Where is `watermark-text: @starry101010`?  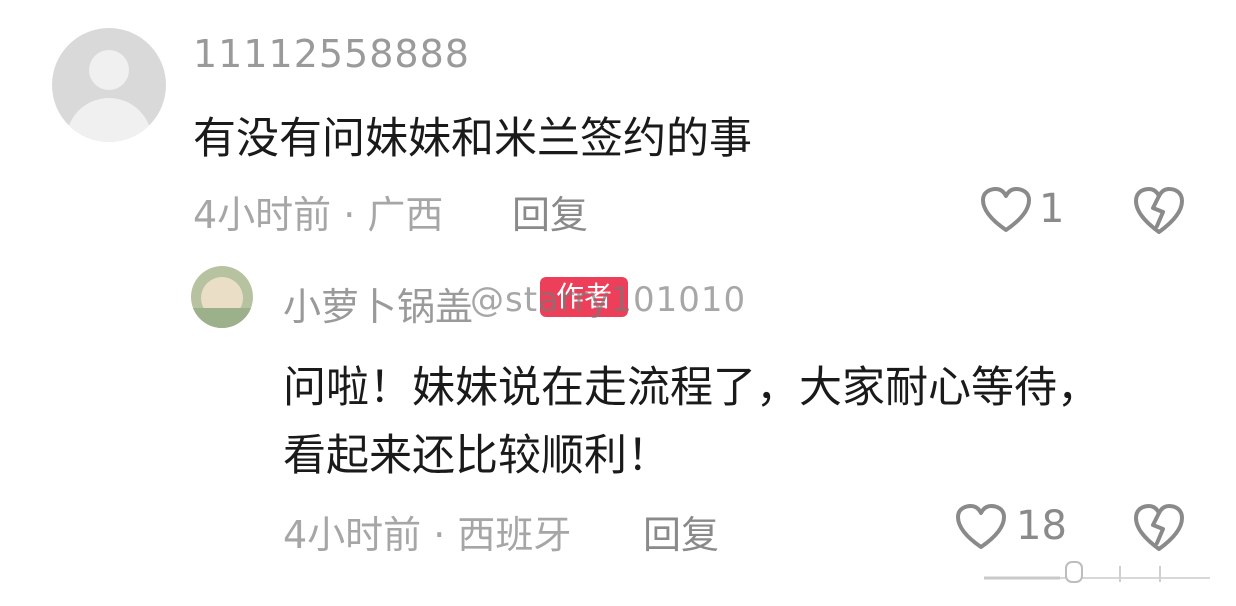 watermark-text: @starry101010 is located at coordinates (608, 300).